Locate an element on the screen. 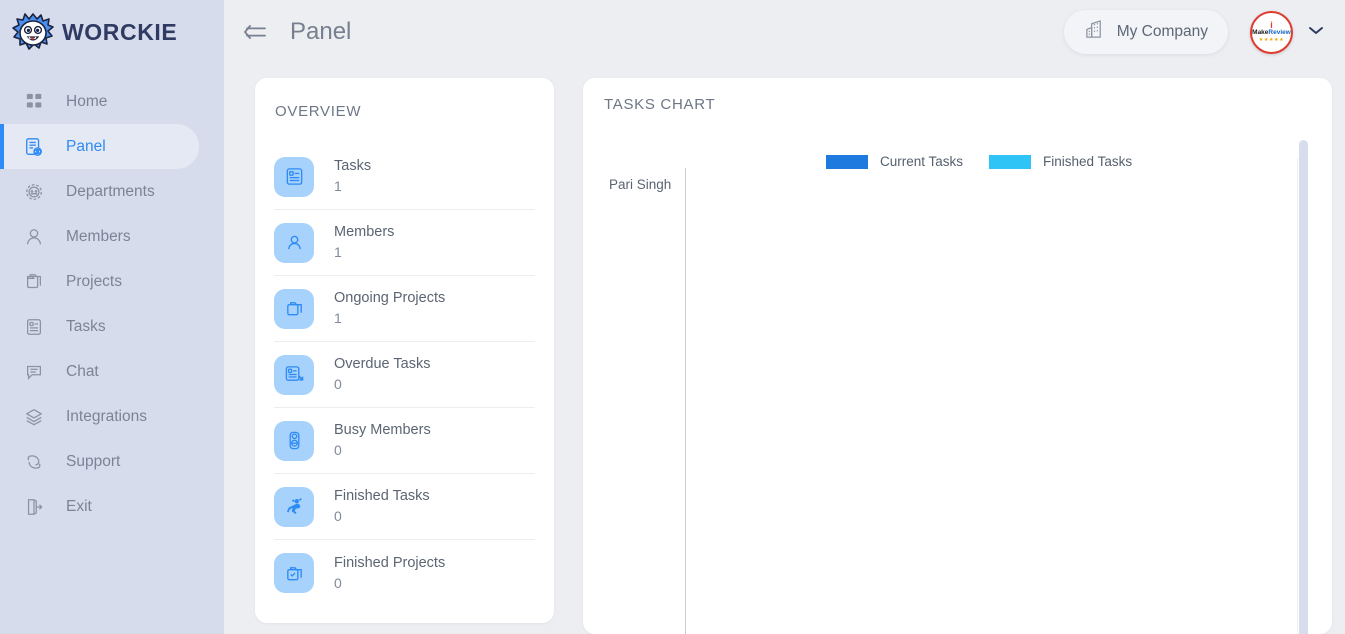 The image size is (1345, 634). list-item: Overdue Tasks 0 is located at coordinates (404, 375).